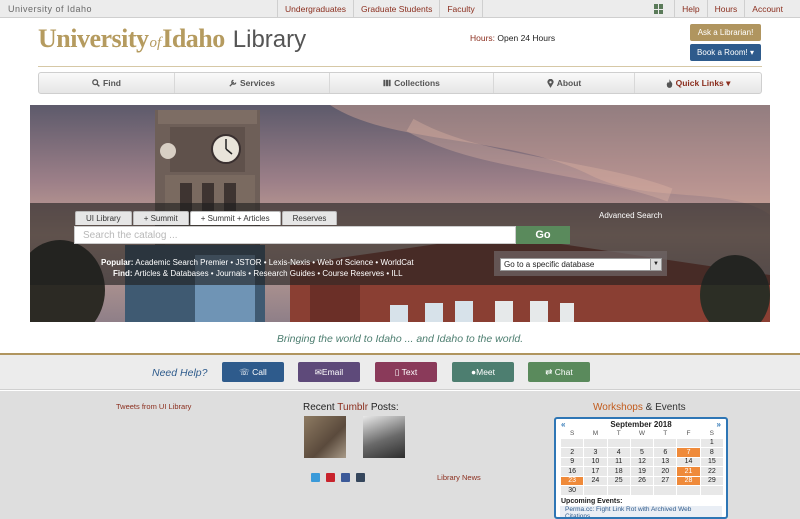 The image size is (800, 519). Describe the element at coordinates (664, 407) in the screenshot. I see `events-label: & Events` at that location.